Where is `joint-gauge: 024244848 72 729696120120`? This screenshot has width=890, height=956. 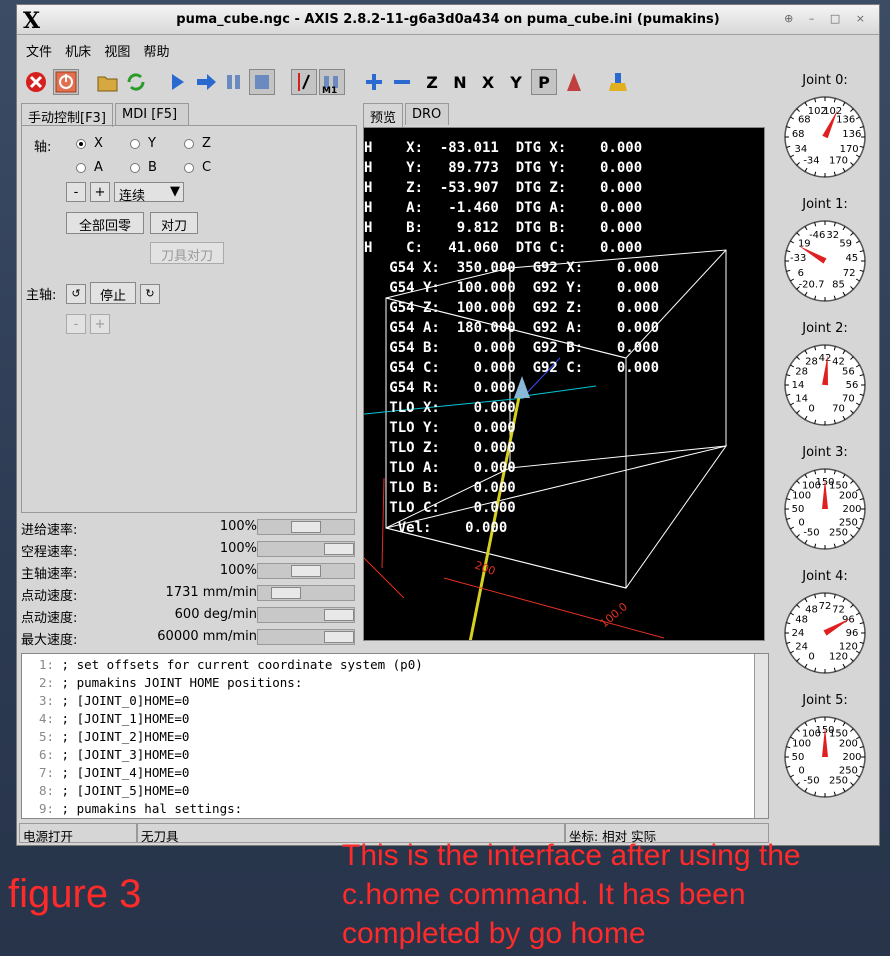 joint-gauge: 024244848 72 729696120120 is located at coordinates (825, 633).